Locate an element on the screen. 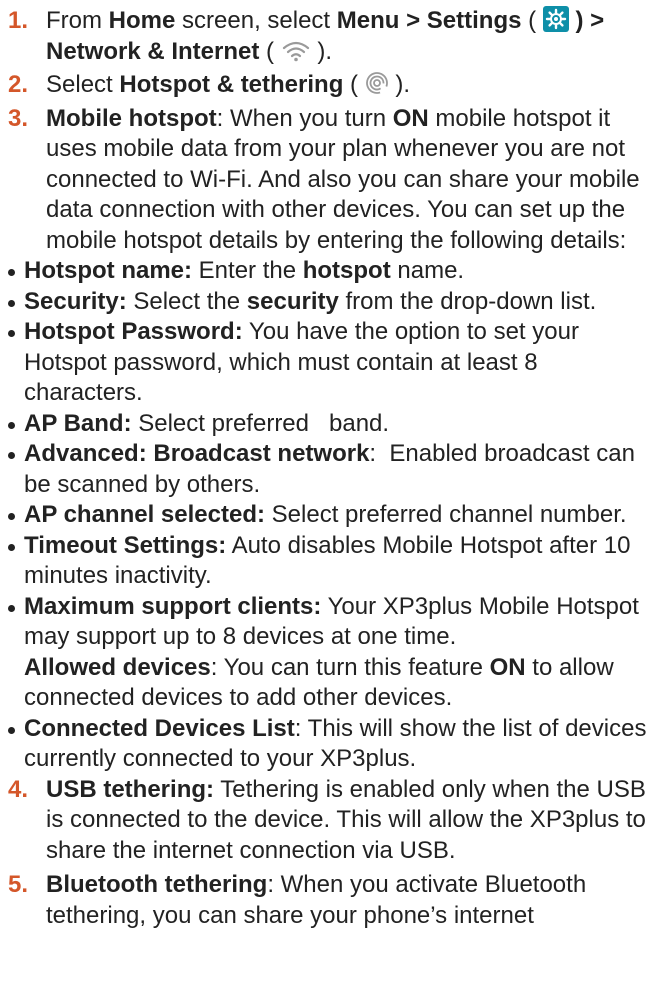 The height and width of the screenshot is (1004, 666). step-text: From is located at coordinates (77, 20).